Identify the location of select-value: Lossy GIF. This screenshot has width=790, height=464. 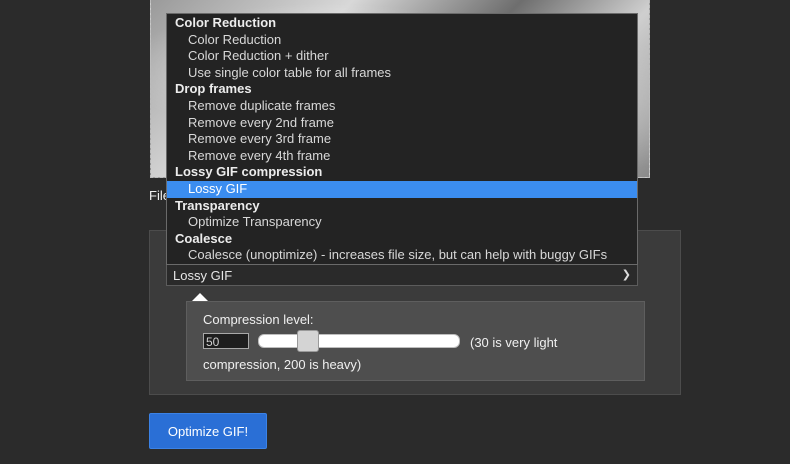
(203, 275).